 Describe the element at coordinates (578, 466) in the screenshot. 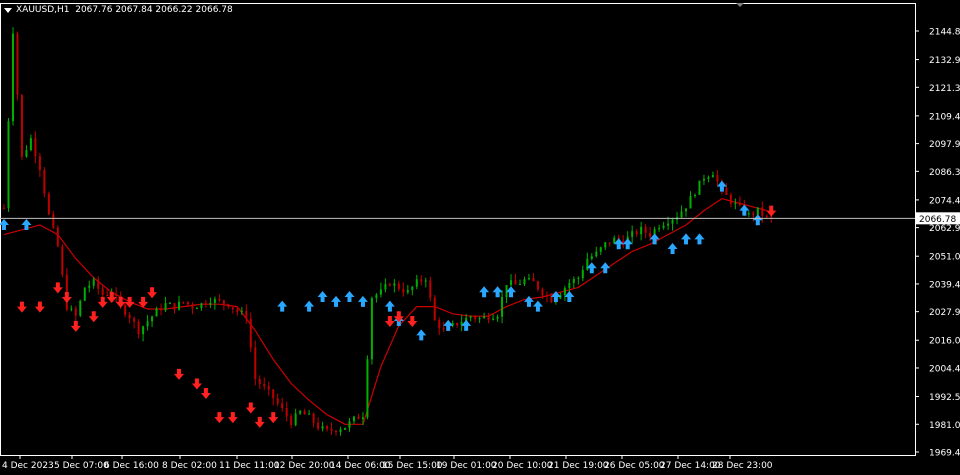

I see `x-tick-label: 21 Dec 19:00` at that location.